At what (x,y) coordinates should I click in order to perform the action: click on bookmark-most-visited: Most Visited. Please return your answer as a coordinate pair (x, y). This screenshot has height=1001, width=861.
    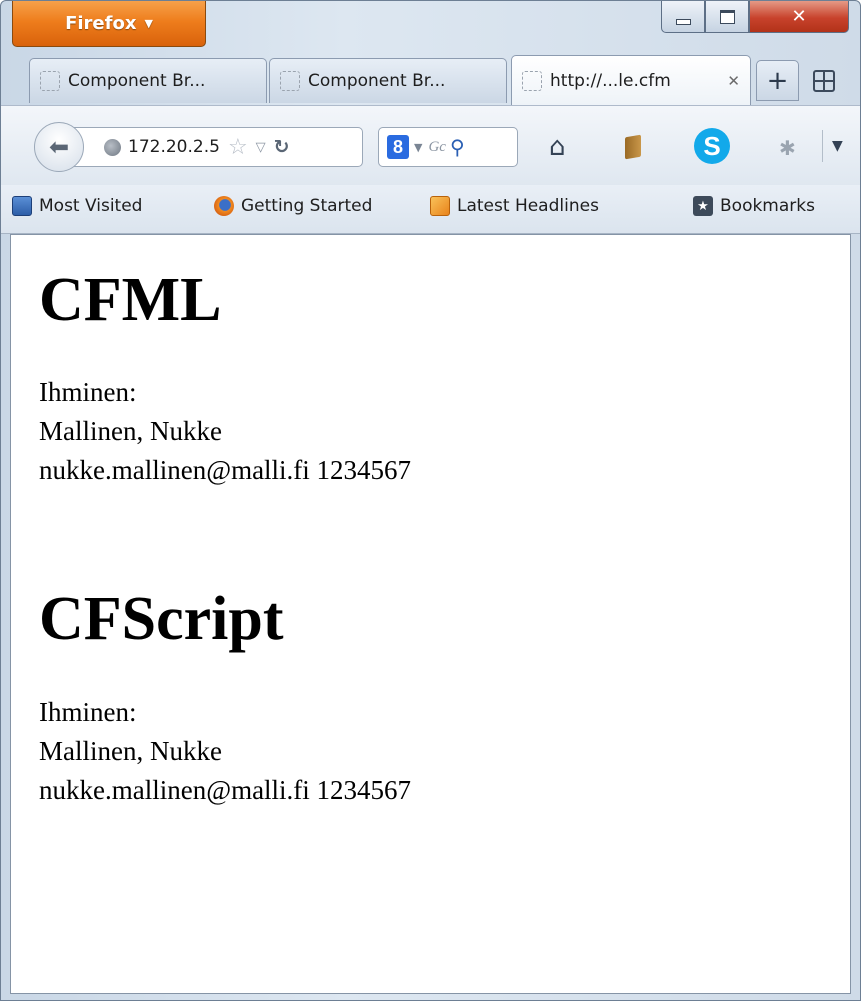
    Looking at the image, I should click on (77, 206).